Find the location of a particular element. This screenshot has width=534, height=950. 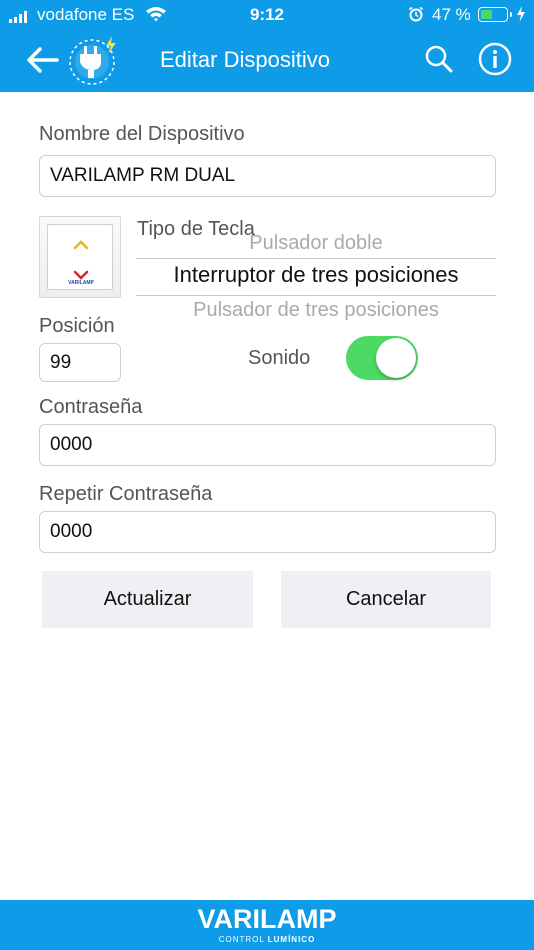

info-icon is located at coordinates (495, 59).